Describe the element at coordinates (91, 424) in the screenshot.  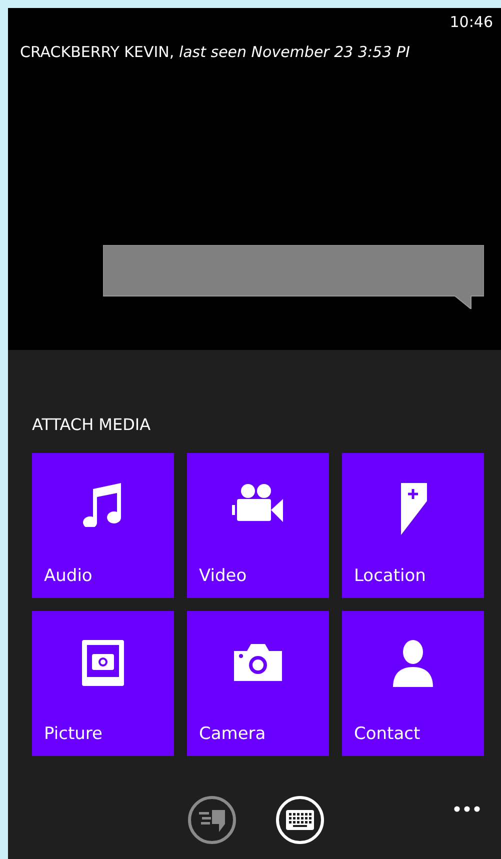
I see `section-heading: ATTACH MEDIA` at that location.